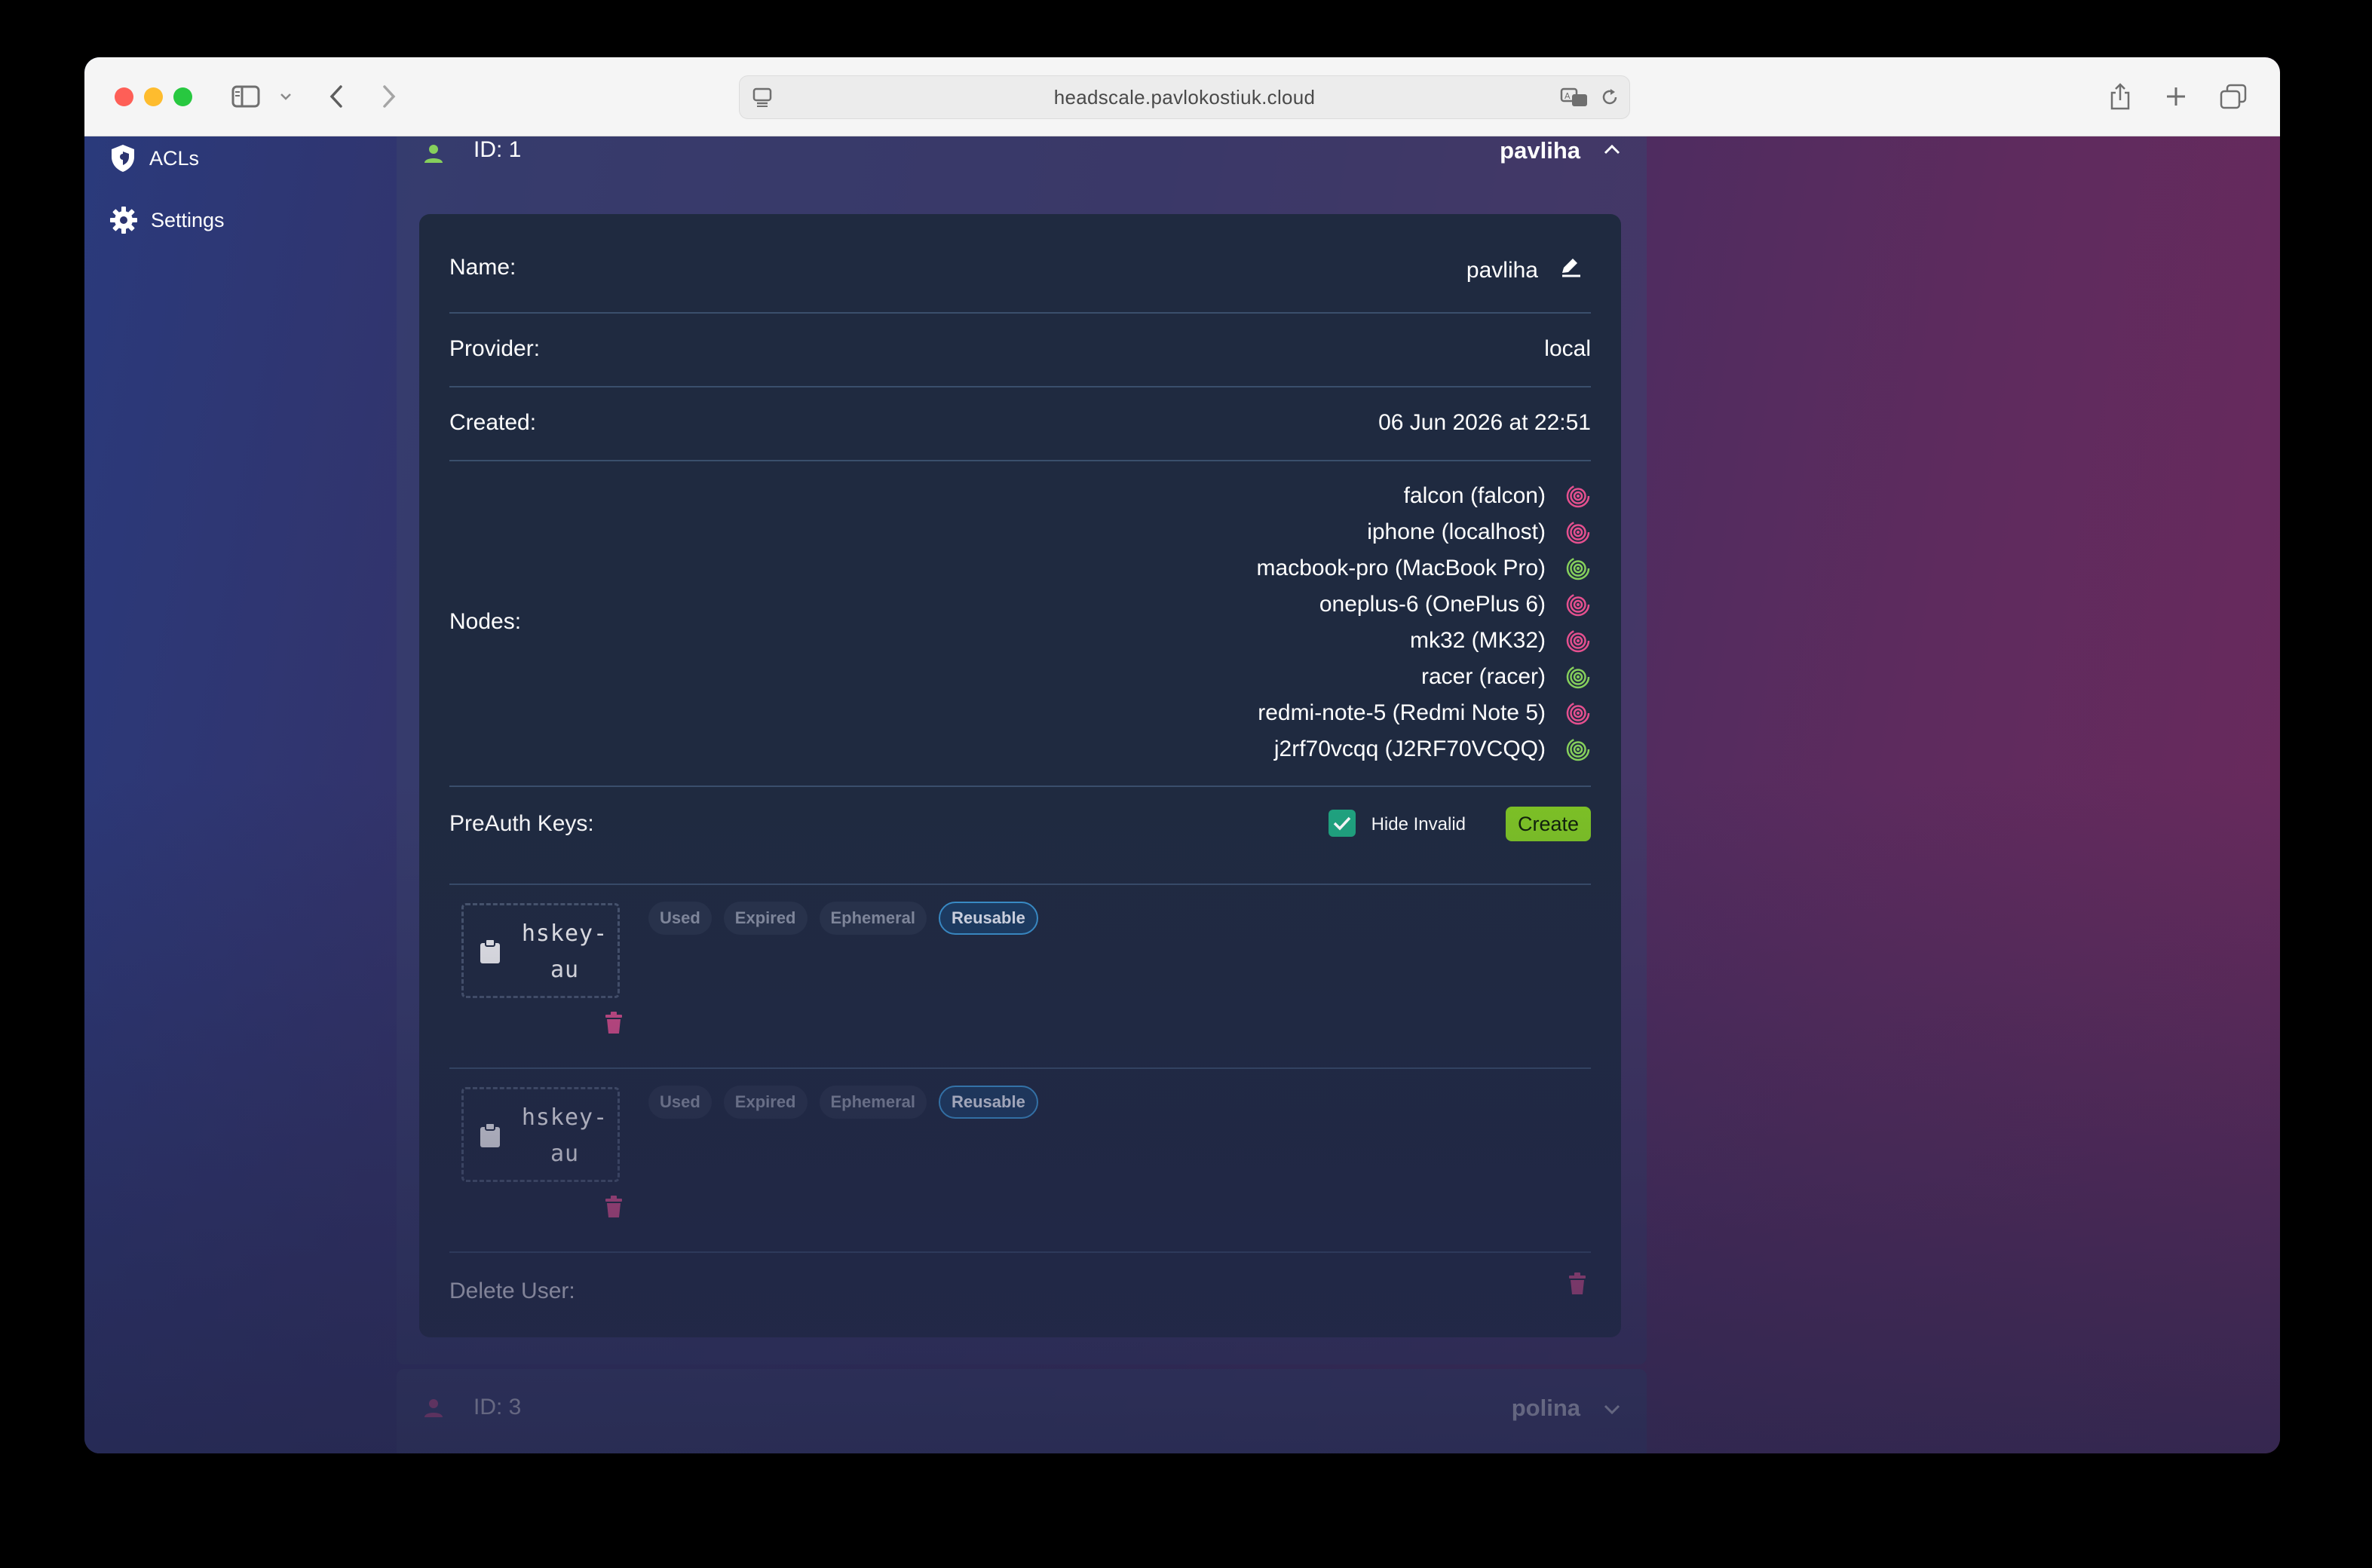  What do you see at coordinates (1502, 270) in the screenshot?
I see `name-value: pavliha` at bounding box center [1502, 270].